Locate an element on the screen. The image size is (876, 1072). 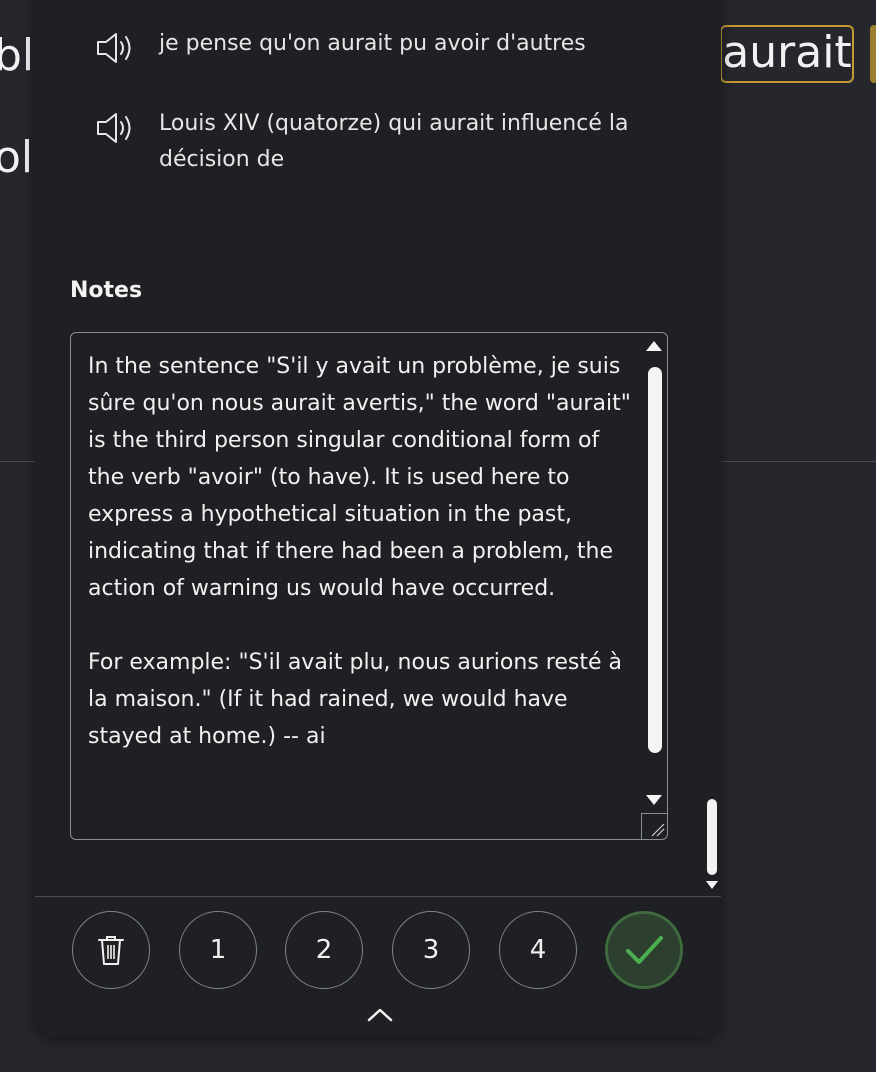
example-sentence: je pense qu'on aurait pu avoir d'autres is located at coordinates (377, 46).